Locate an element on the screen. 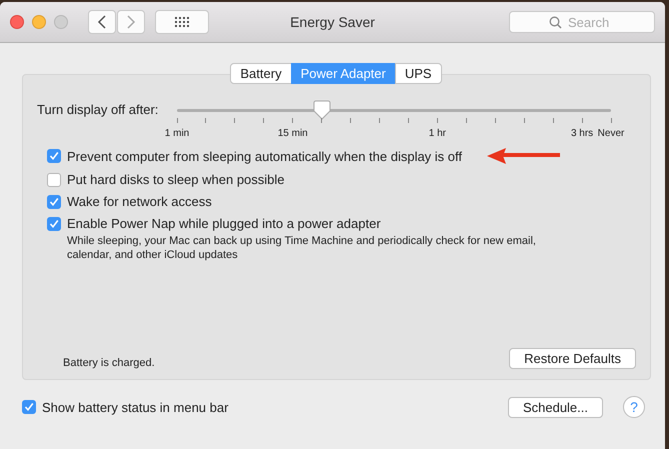 Image resolution: width=669 pixels, height=449 pixels. grid-icon is located at coordinates (182, 22).